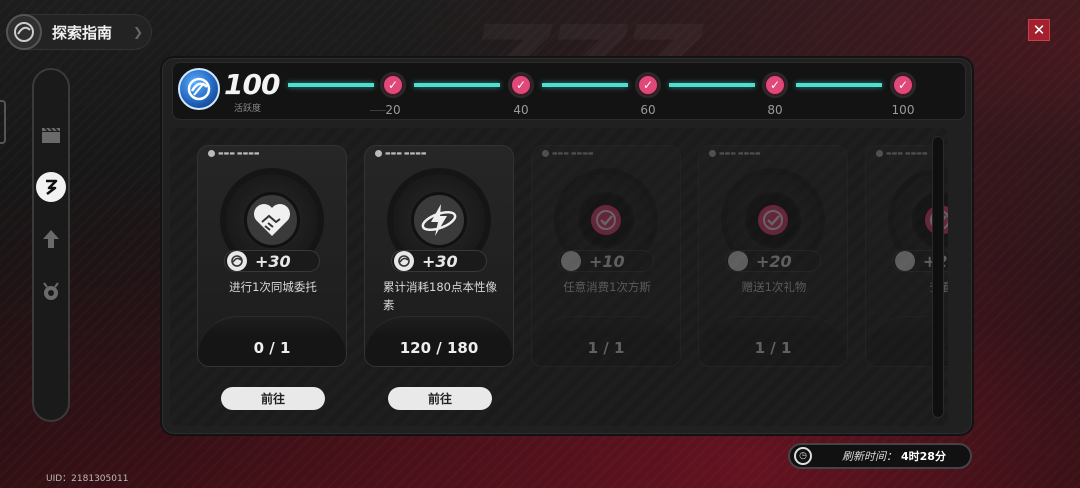 This screenshot has height=488, width=1080. I want to click on task-list-scrollbar, so click(938, 277).